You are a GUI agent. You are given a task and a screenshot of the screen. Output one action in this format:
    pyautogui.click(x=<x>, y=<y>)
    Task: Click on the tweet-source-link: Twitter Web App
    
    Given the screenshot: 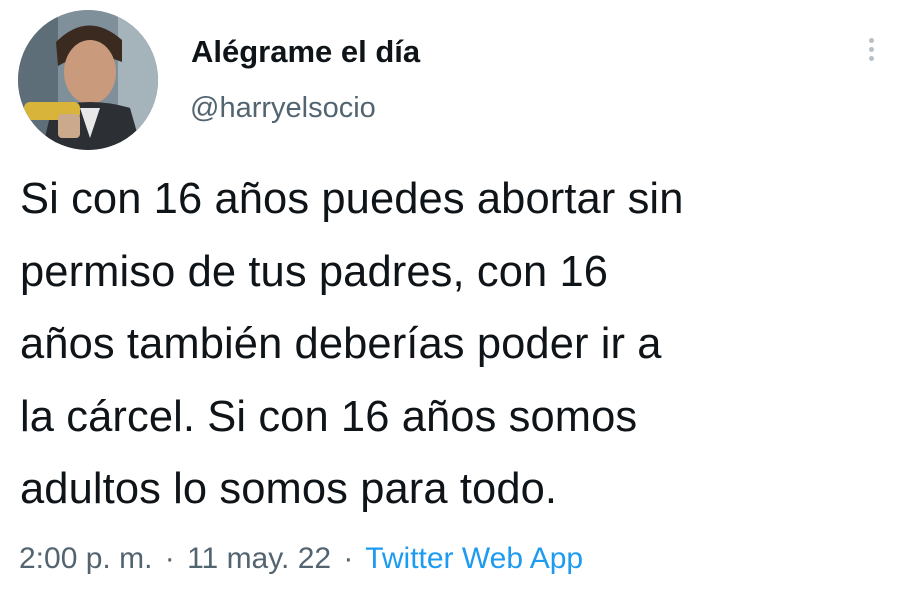 What is the action you would take?
    pyautogui.click(x=474, y=558)
    